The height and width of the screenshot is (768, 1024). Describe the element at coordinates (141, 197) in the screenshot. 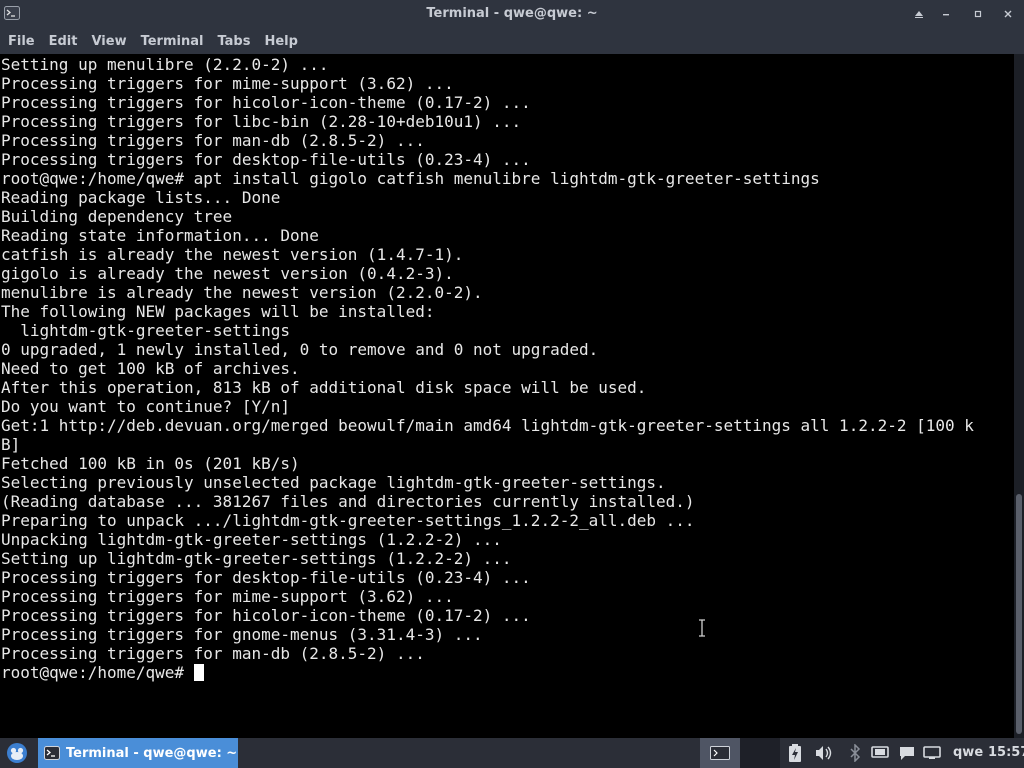

I see `terminal-line: Reading package lists... Done` at that location.